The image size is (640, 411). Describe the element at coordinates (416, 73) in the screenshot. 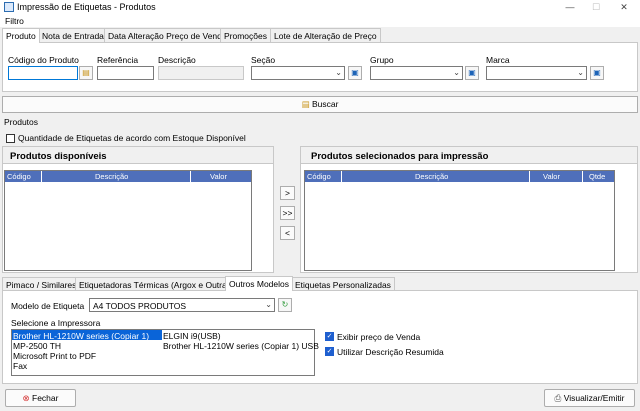

I see `grupo-combo: ⌄` at that location.